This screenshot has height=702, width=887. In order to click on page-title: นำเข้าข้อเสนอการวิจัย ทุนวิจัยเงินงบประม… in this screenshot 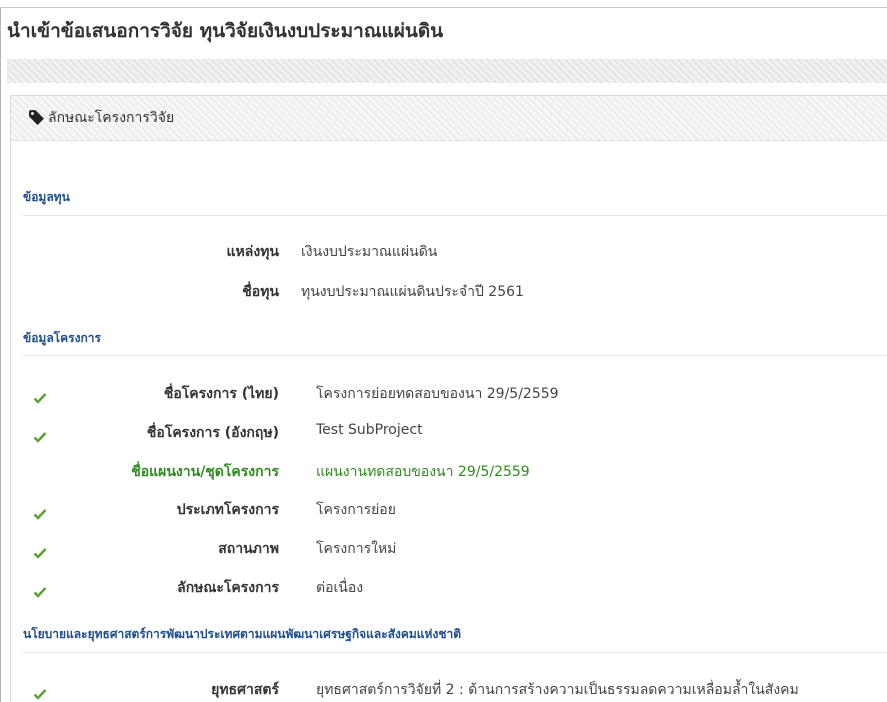, I will do `click(225, 31)`.